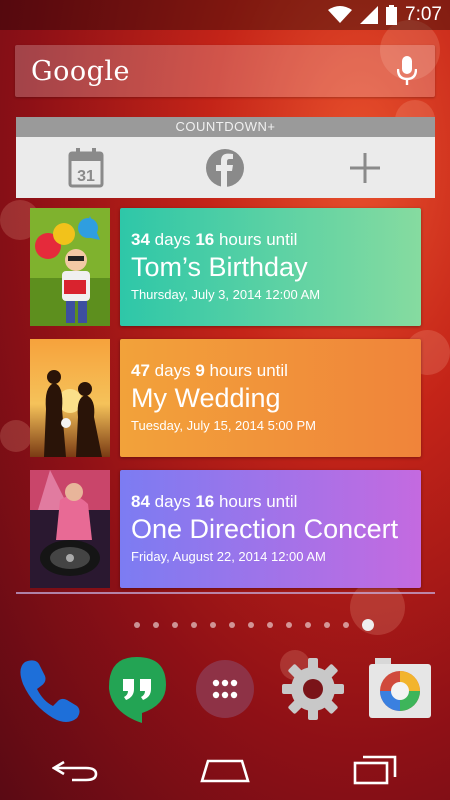 The width and height of the screenshot is (450, 800). I want to click on recents-button, so click(375, 770).